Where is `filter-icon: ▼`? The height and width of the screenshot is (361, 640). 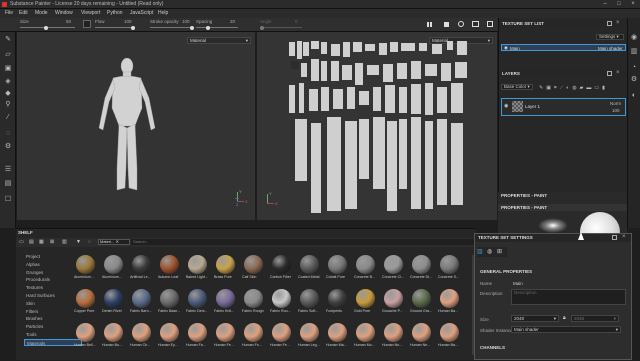
filter-icon: ▼ is located at coordinates (78, 242).